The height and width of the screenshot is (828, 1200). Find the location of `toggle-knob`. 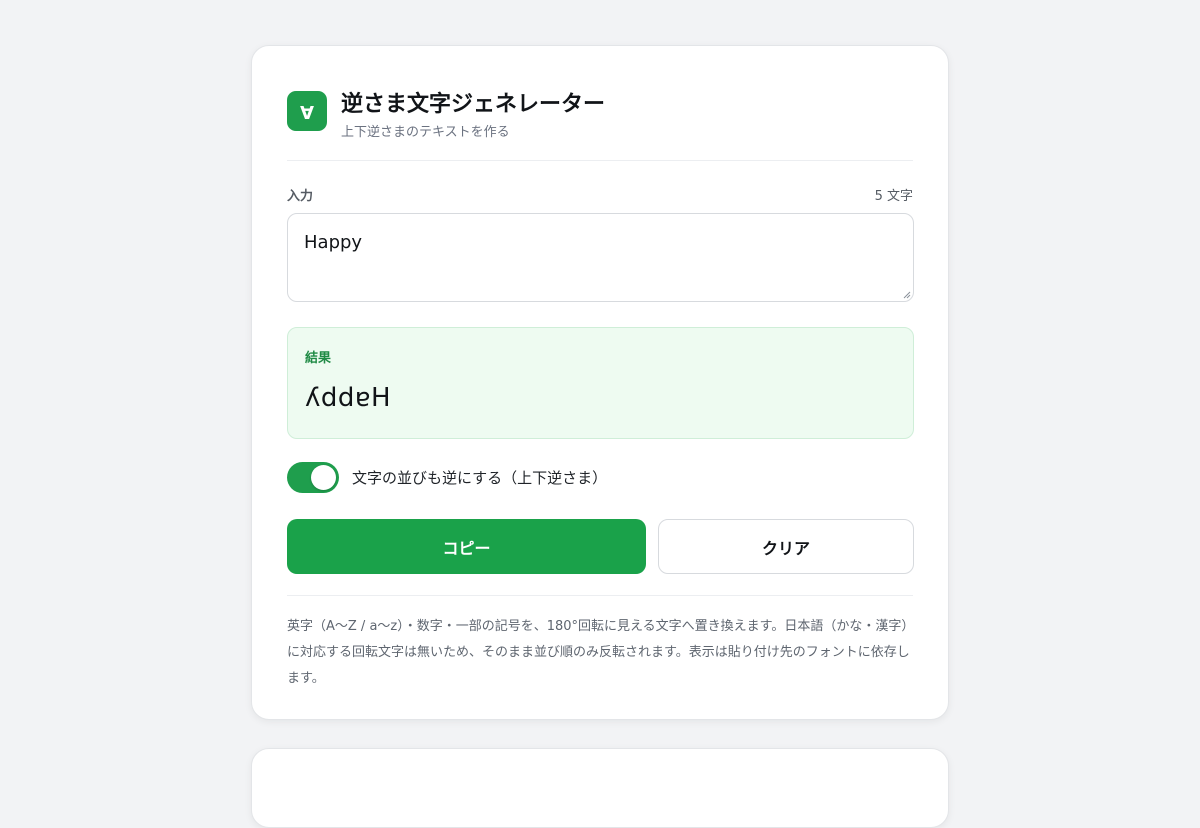

toggle-knob is located at coordinates (323, 477).